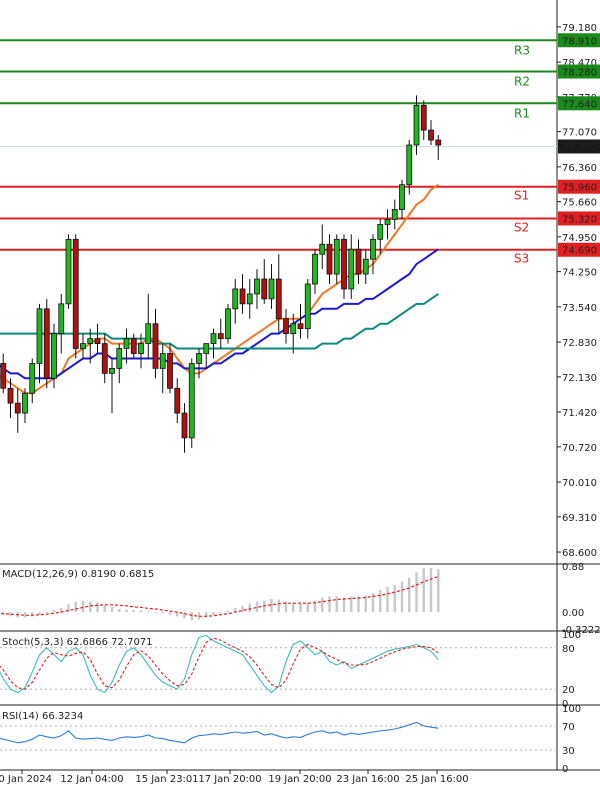 This screenshot has height=789, width=600. What do you see at coordinates (579, 308) in the screenshot?
I see `price-tick-label: 73.540` at bounding box center [579, 308].